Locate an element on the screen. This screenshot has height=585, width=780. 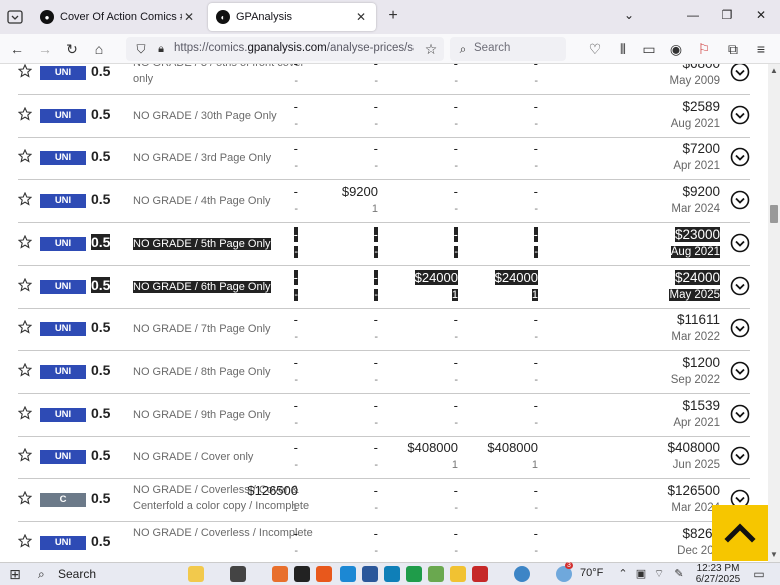
chevron-up-icon: ⌃ is located at coordinates (623, 574).